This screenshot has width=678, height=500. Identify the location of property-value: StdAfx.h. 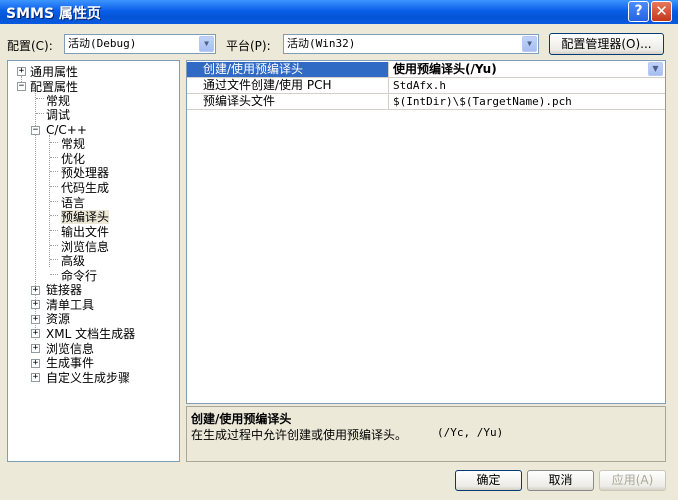
(527, 85).